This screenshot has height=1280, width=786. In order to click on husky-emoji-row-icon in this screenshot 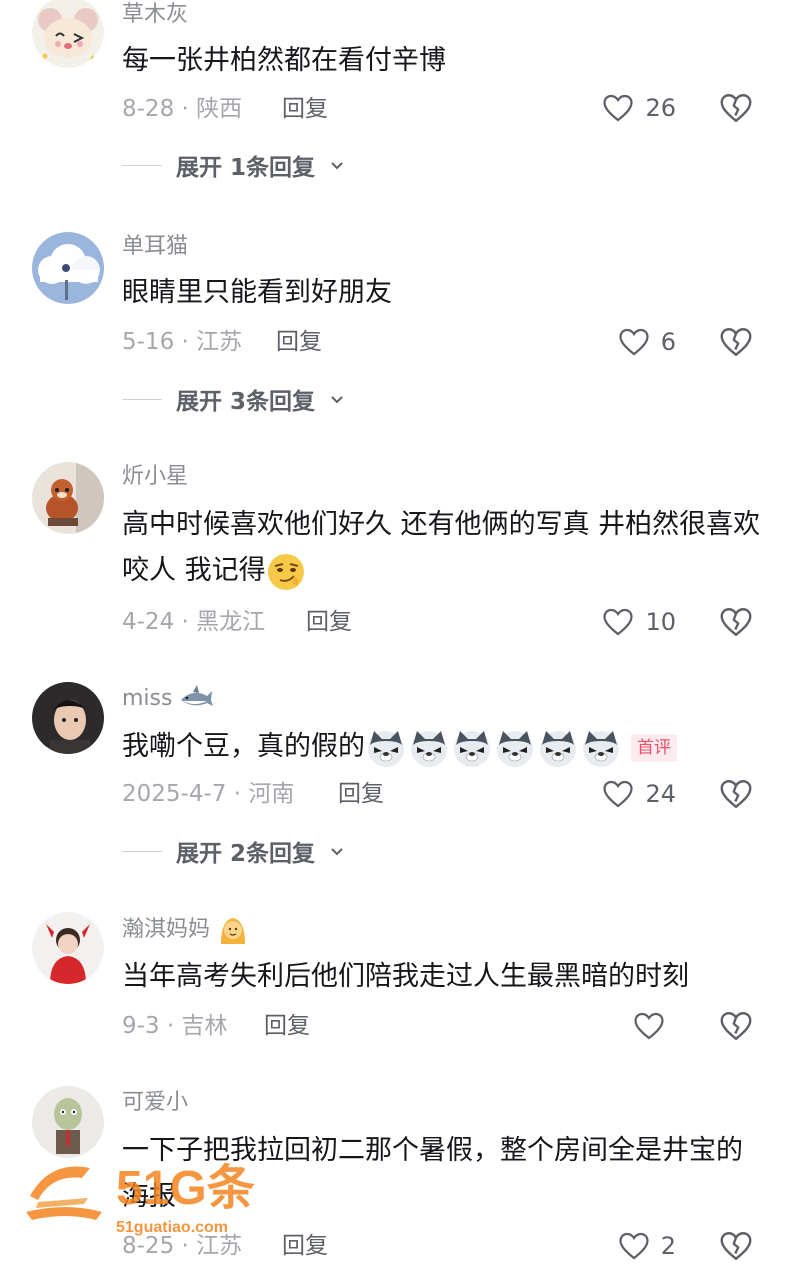, I will do `click(493, 748)`.